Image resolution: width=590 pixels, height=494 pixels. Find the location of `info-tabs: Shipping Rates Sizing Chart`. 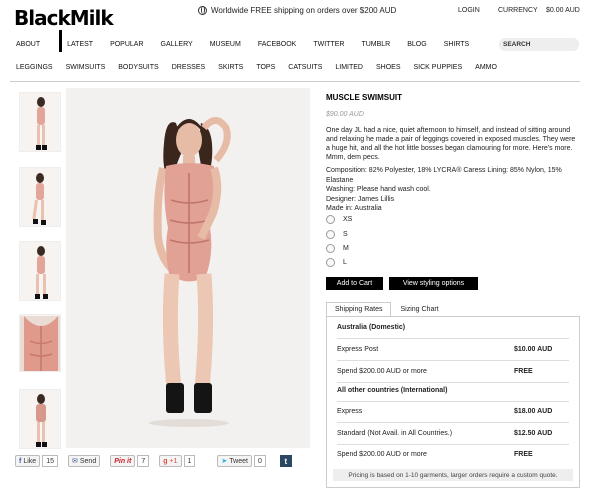

info-tabs: Shipping Rates Sizing Chart is located at coordinates (387, 309).